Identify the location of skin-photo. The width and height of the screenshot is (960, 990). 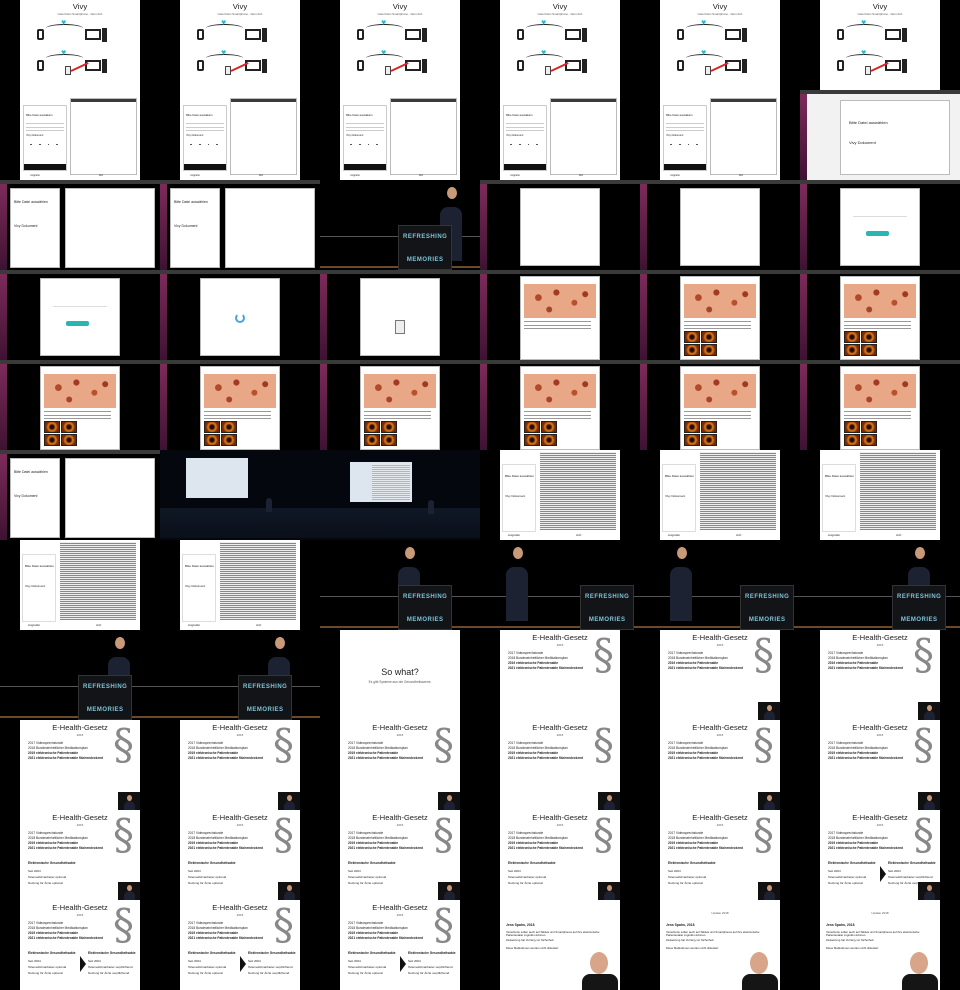
(880, 390).